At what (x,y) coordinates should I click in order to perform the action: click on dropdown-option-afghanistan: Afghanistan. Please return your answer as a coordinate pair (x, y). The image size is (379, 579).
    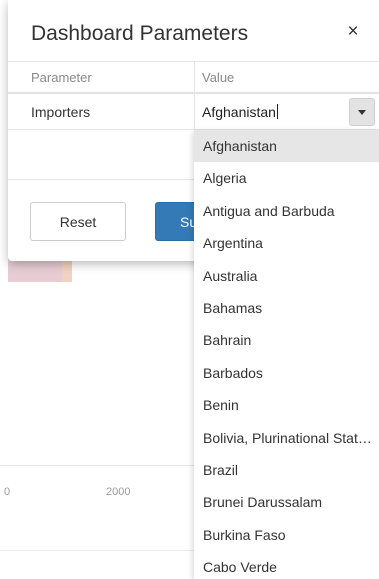
    Looking at the image, I should click on (286, 146).